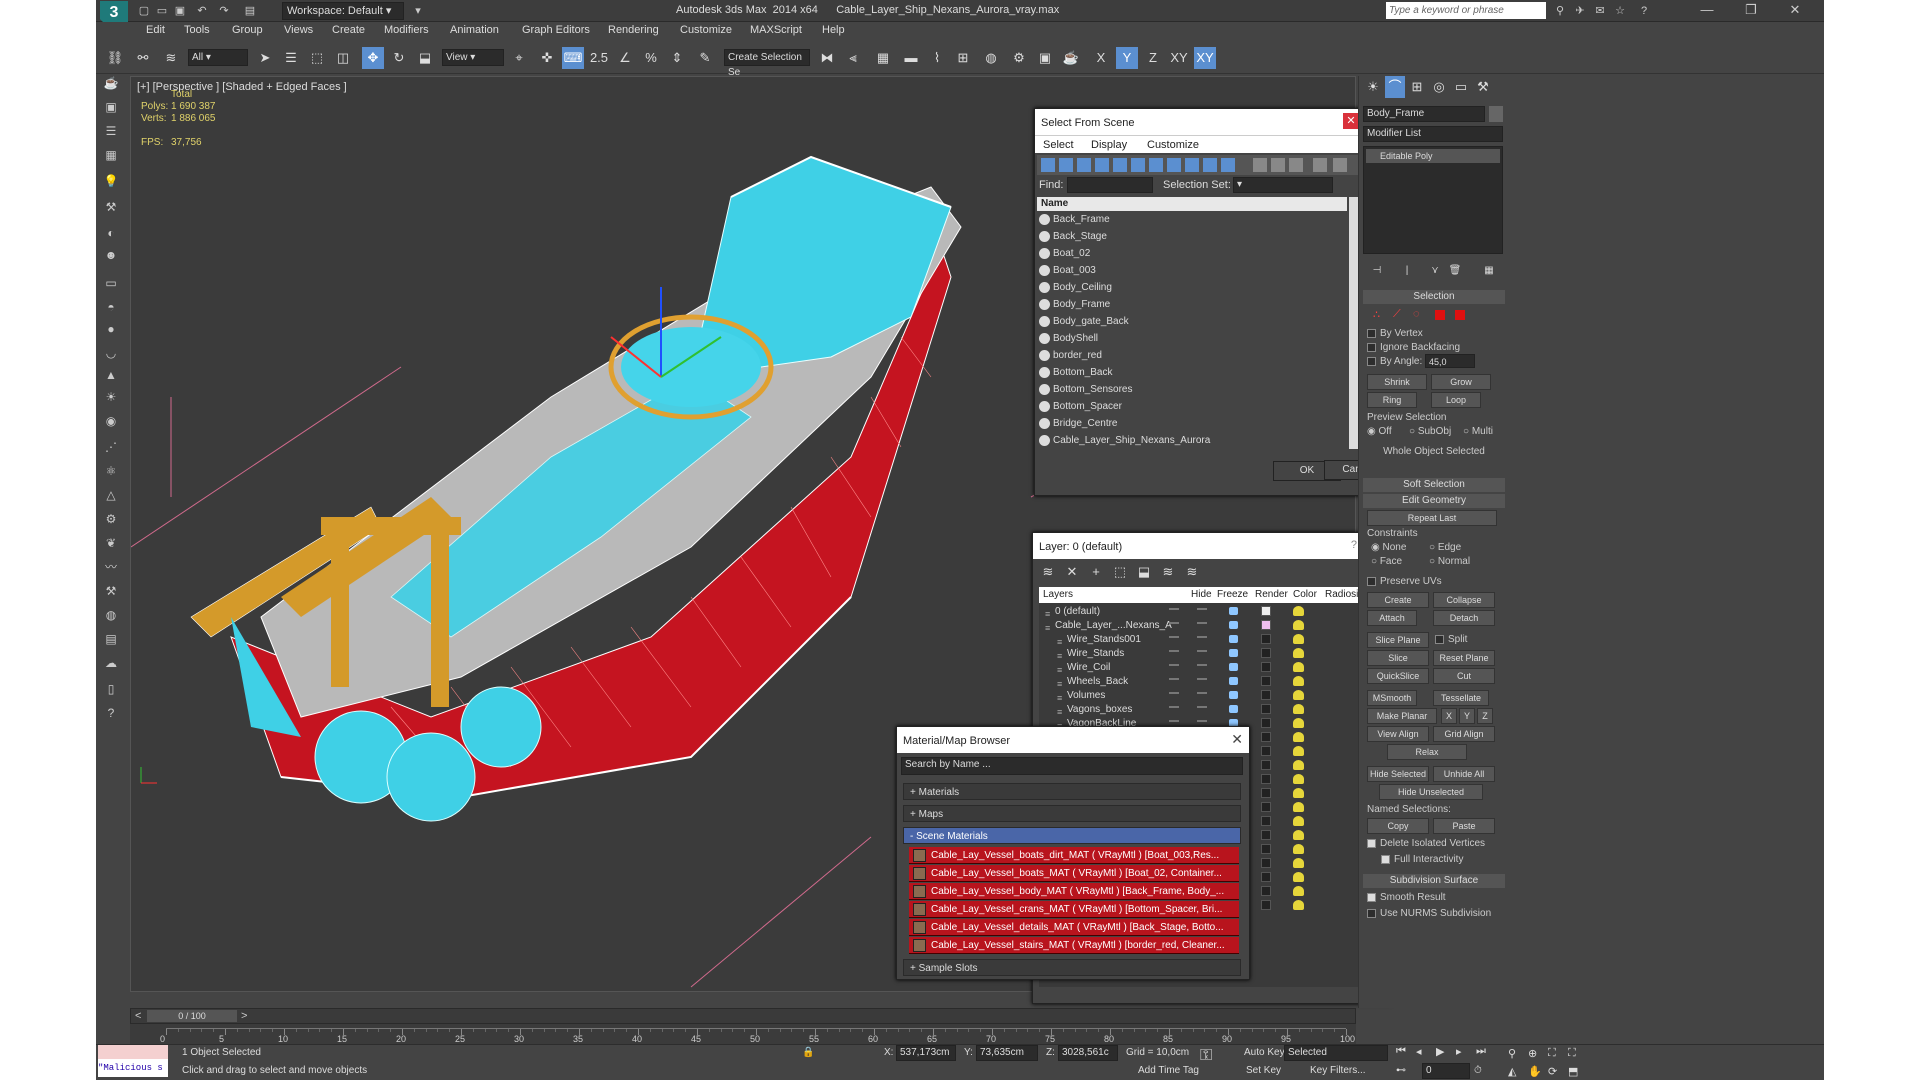 The image size is (1920, 1080). Describe the element at coordinates (250, 11) in the screenshot. I see `project-folder-icon: ▤` at that location.